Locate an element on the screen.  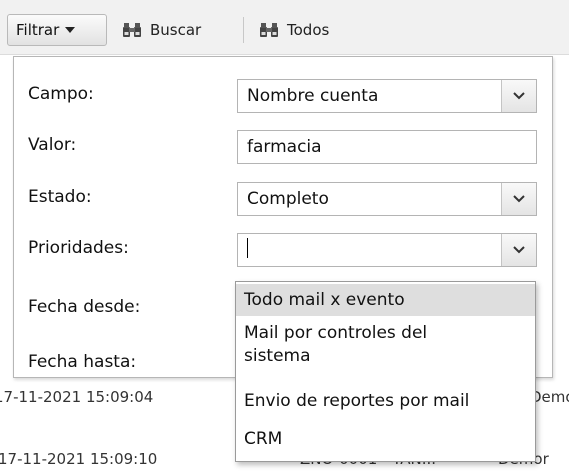
prioridades-label: Prioridades: is located at coordinates (78, 248).